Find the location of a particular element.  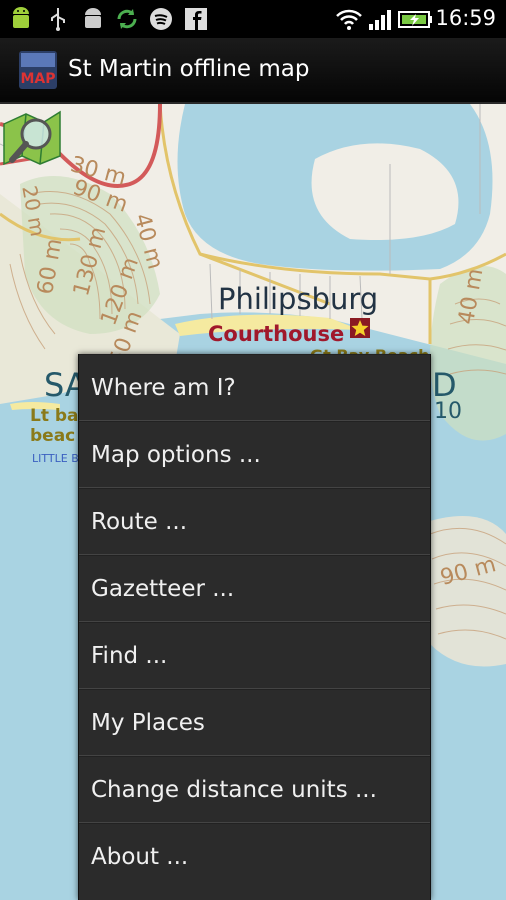

signal-icon is located at coordinates (380, 20).